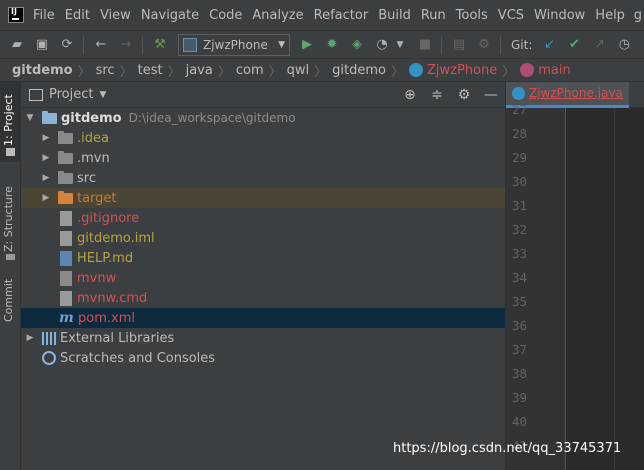 The width and height of the screenshot is (644, 470). What do you see at coordinates (437, 95) in the screenshot?
I see `collapse-all-icon: ≑` at bounding box center [437, 95].